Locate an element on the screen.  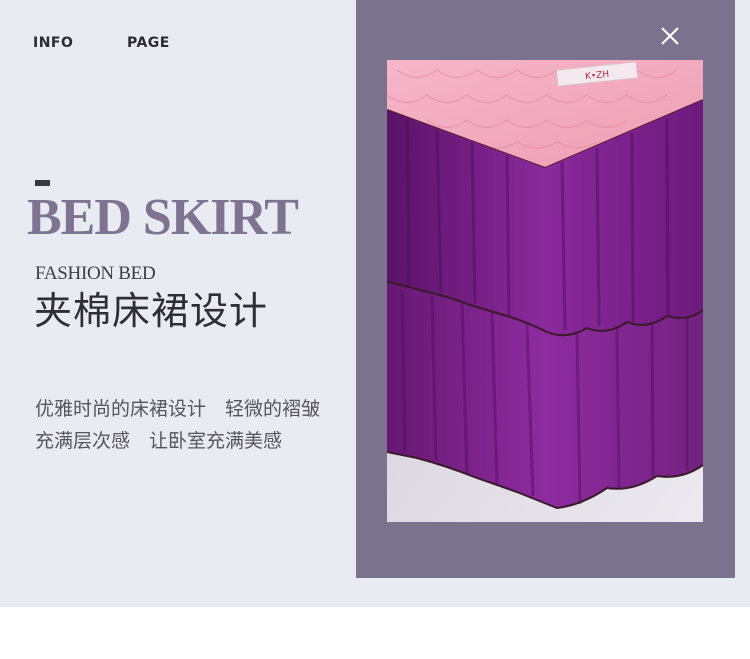
hero-title: BED SKIRT is located at coordinates (163, 217).